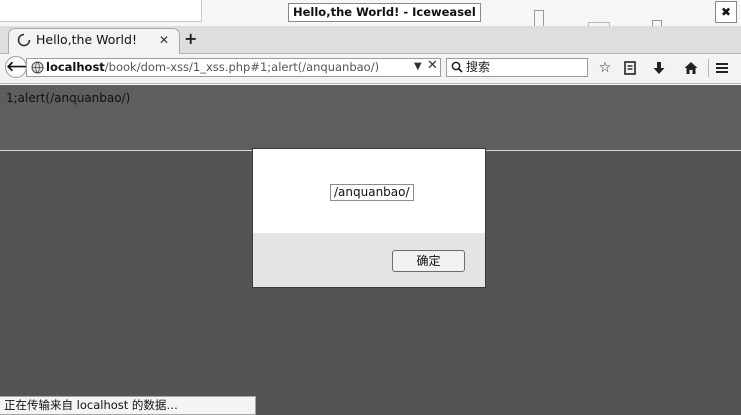  What do you see at coordinates (457, 67) in the screenshot?
I see `search-icon` at bounding box center [457, 67].